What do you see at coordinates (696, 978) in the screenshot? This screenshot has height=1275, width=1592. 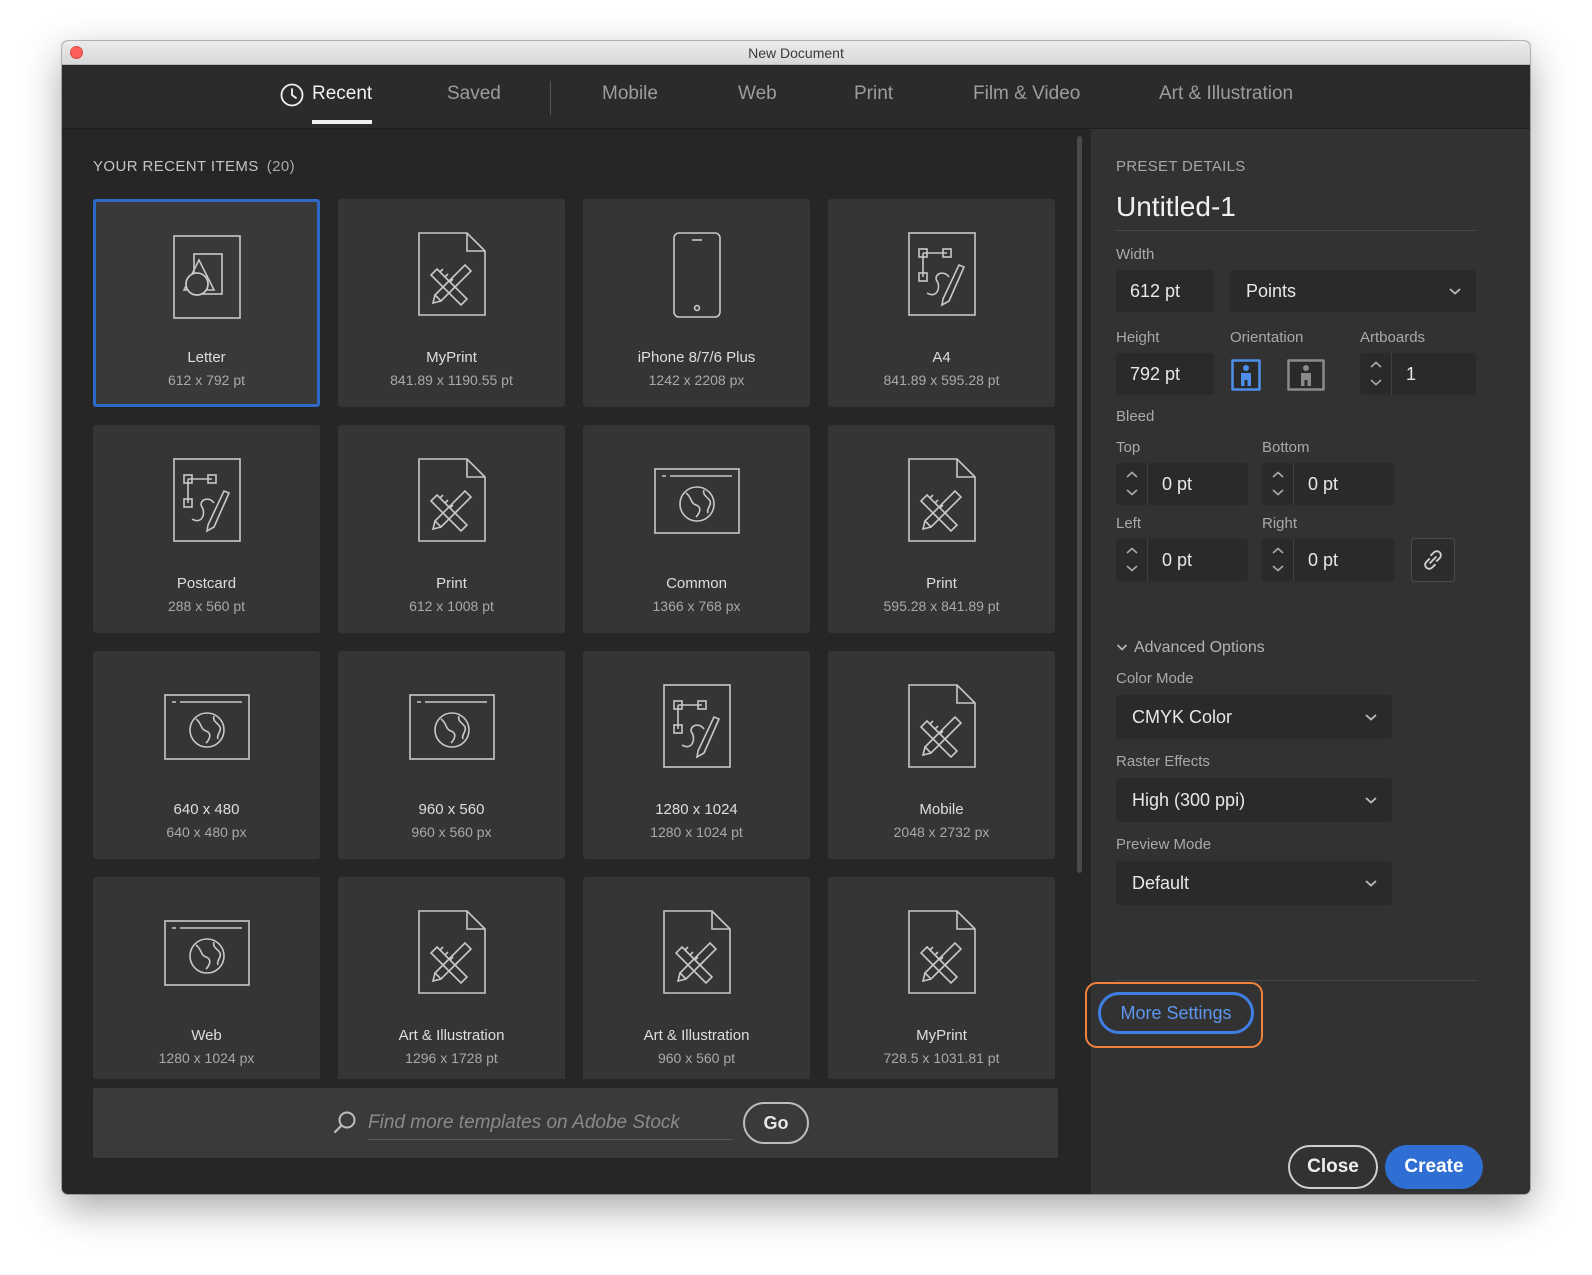 I see `recent-item-card: Art & Illustration 960 x 560 pt` at bounding box center [696, 978].